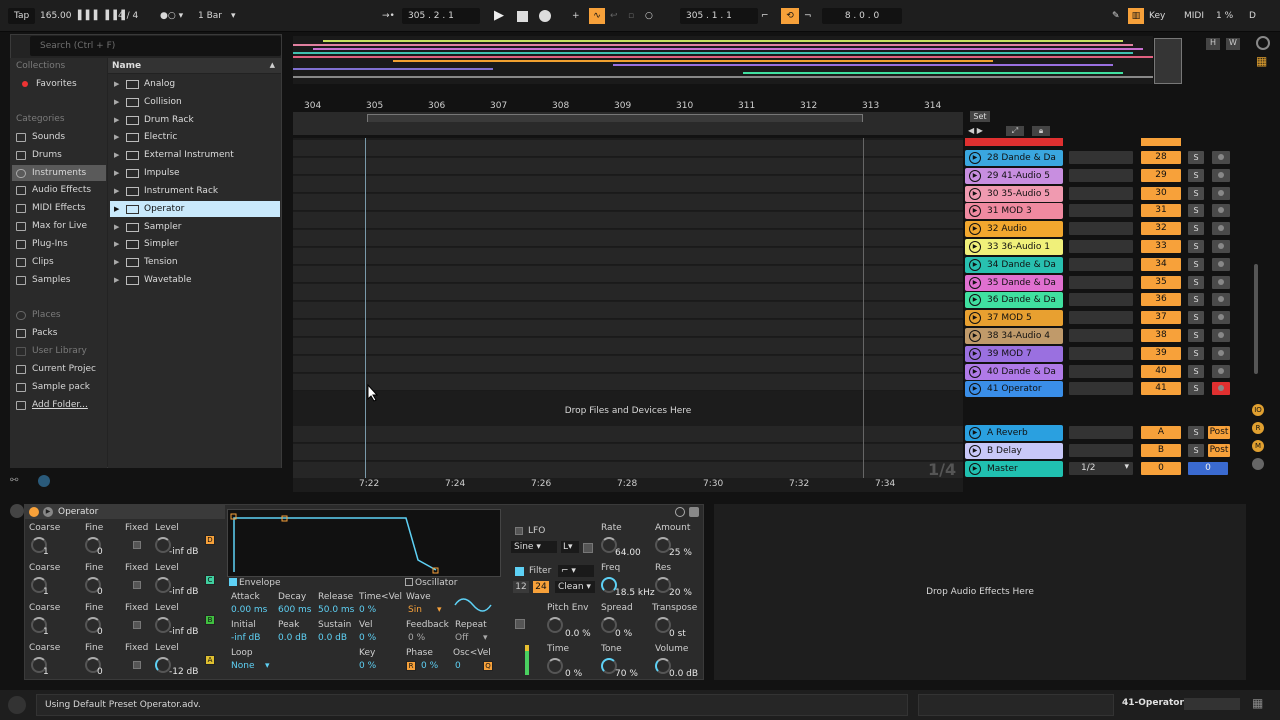 This screenshot has height=720, width=1280. I want to click on returns-toggle-icon: R, so click(1258, 428).